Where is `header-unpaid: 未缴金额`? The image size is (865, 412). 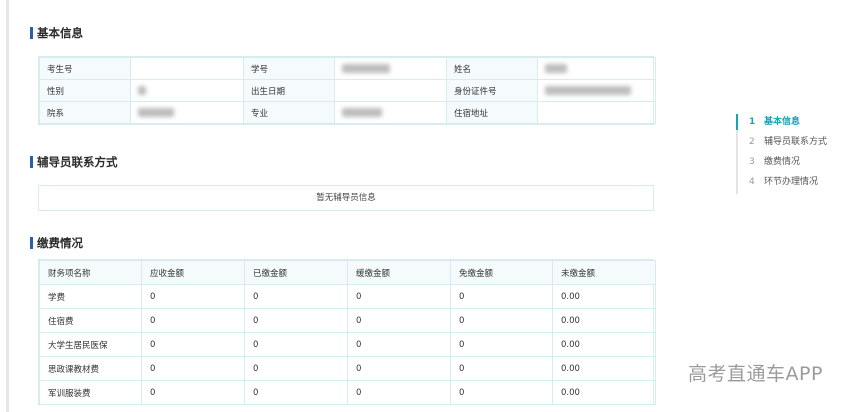
header-unpaid: 未缴金额 is located at coordinates (604, 272).